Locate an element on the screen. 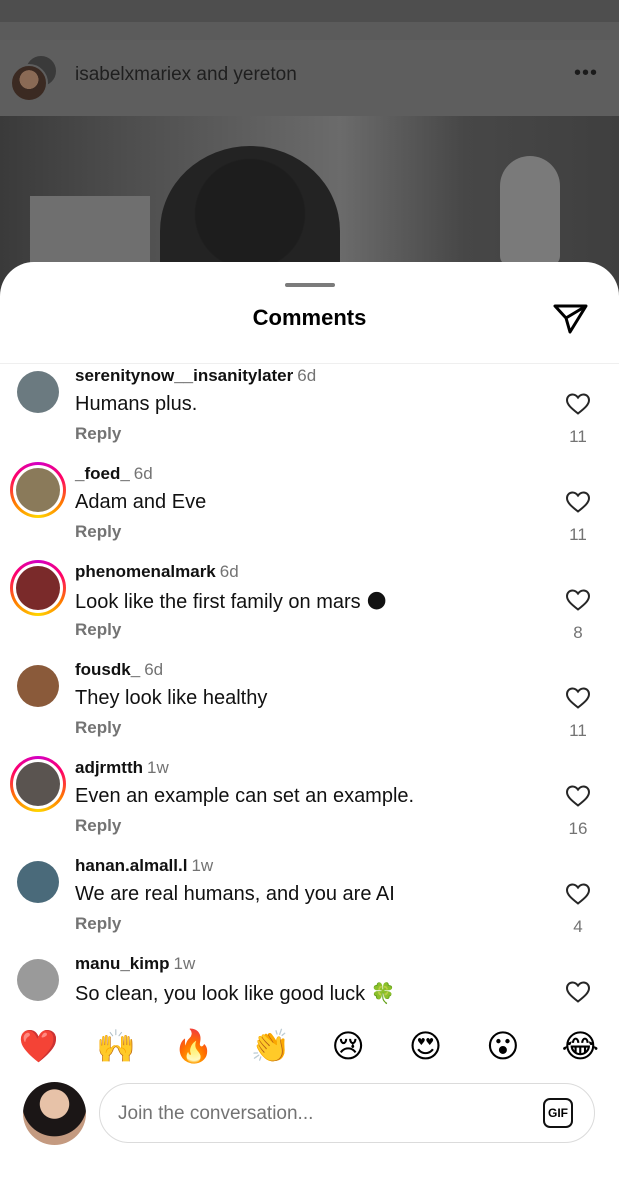 The image size is (619, 1200). username-text: adjrmtth is located at coordinates (109, 767).